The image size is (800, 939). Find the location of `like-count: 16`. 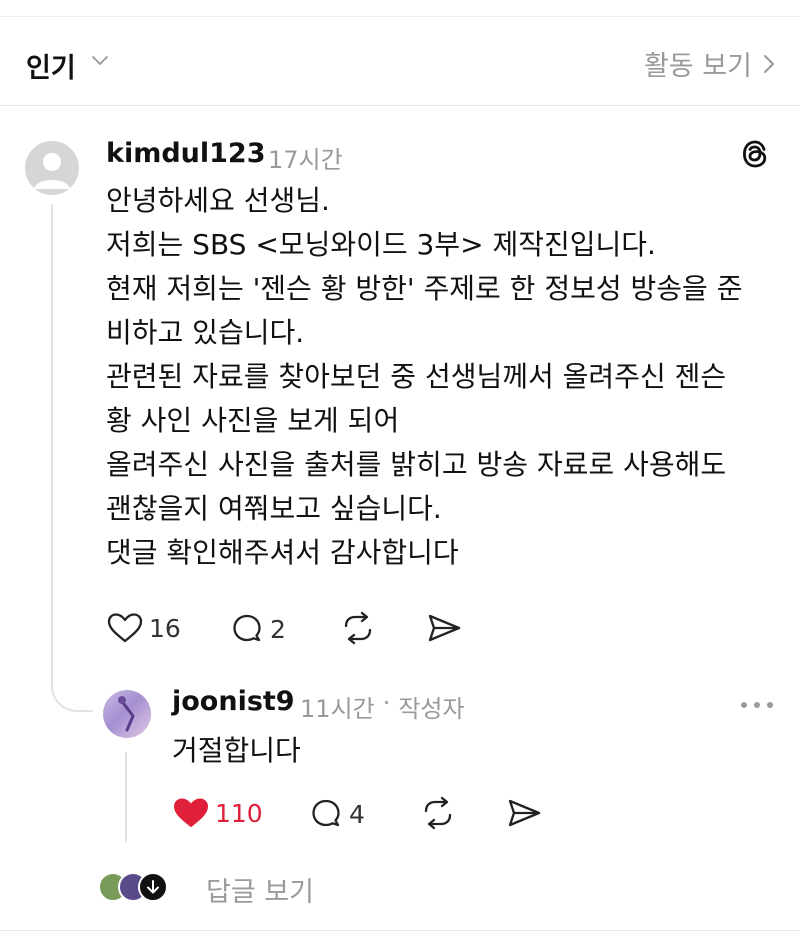

like-count: 16 is located at coordinates (165, 628).